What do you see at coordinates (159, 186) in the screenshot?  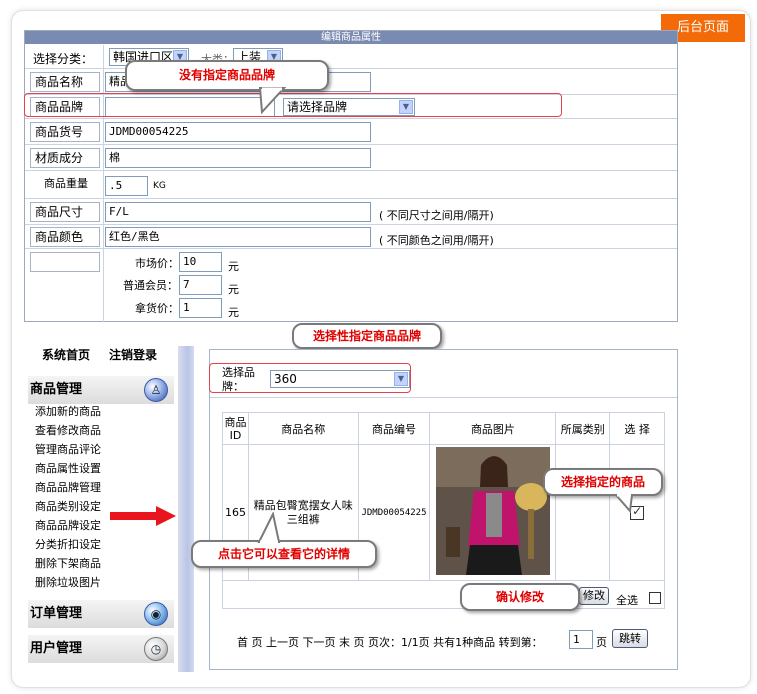 I see `weight-unit: KG` at bounding box center [159, 186].